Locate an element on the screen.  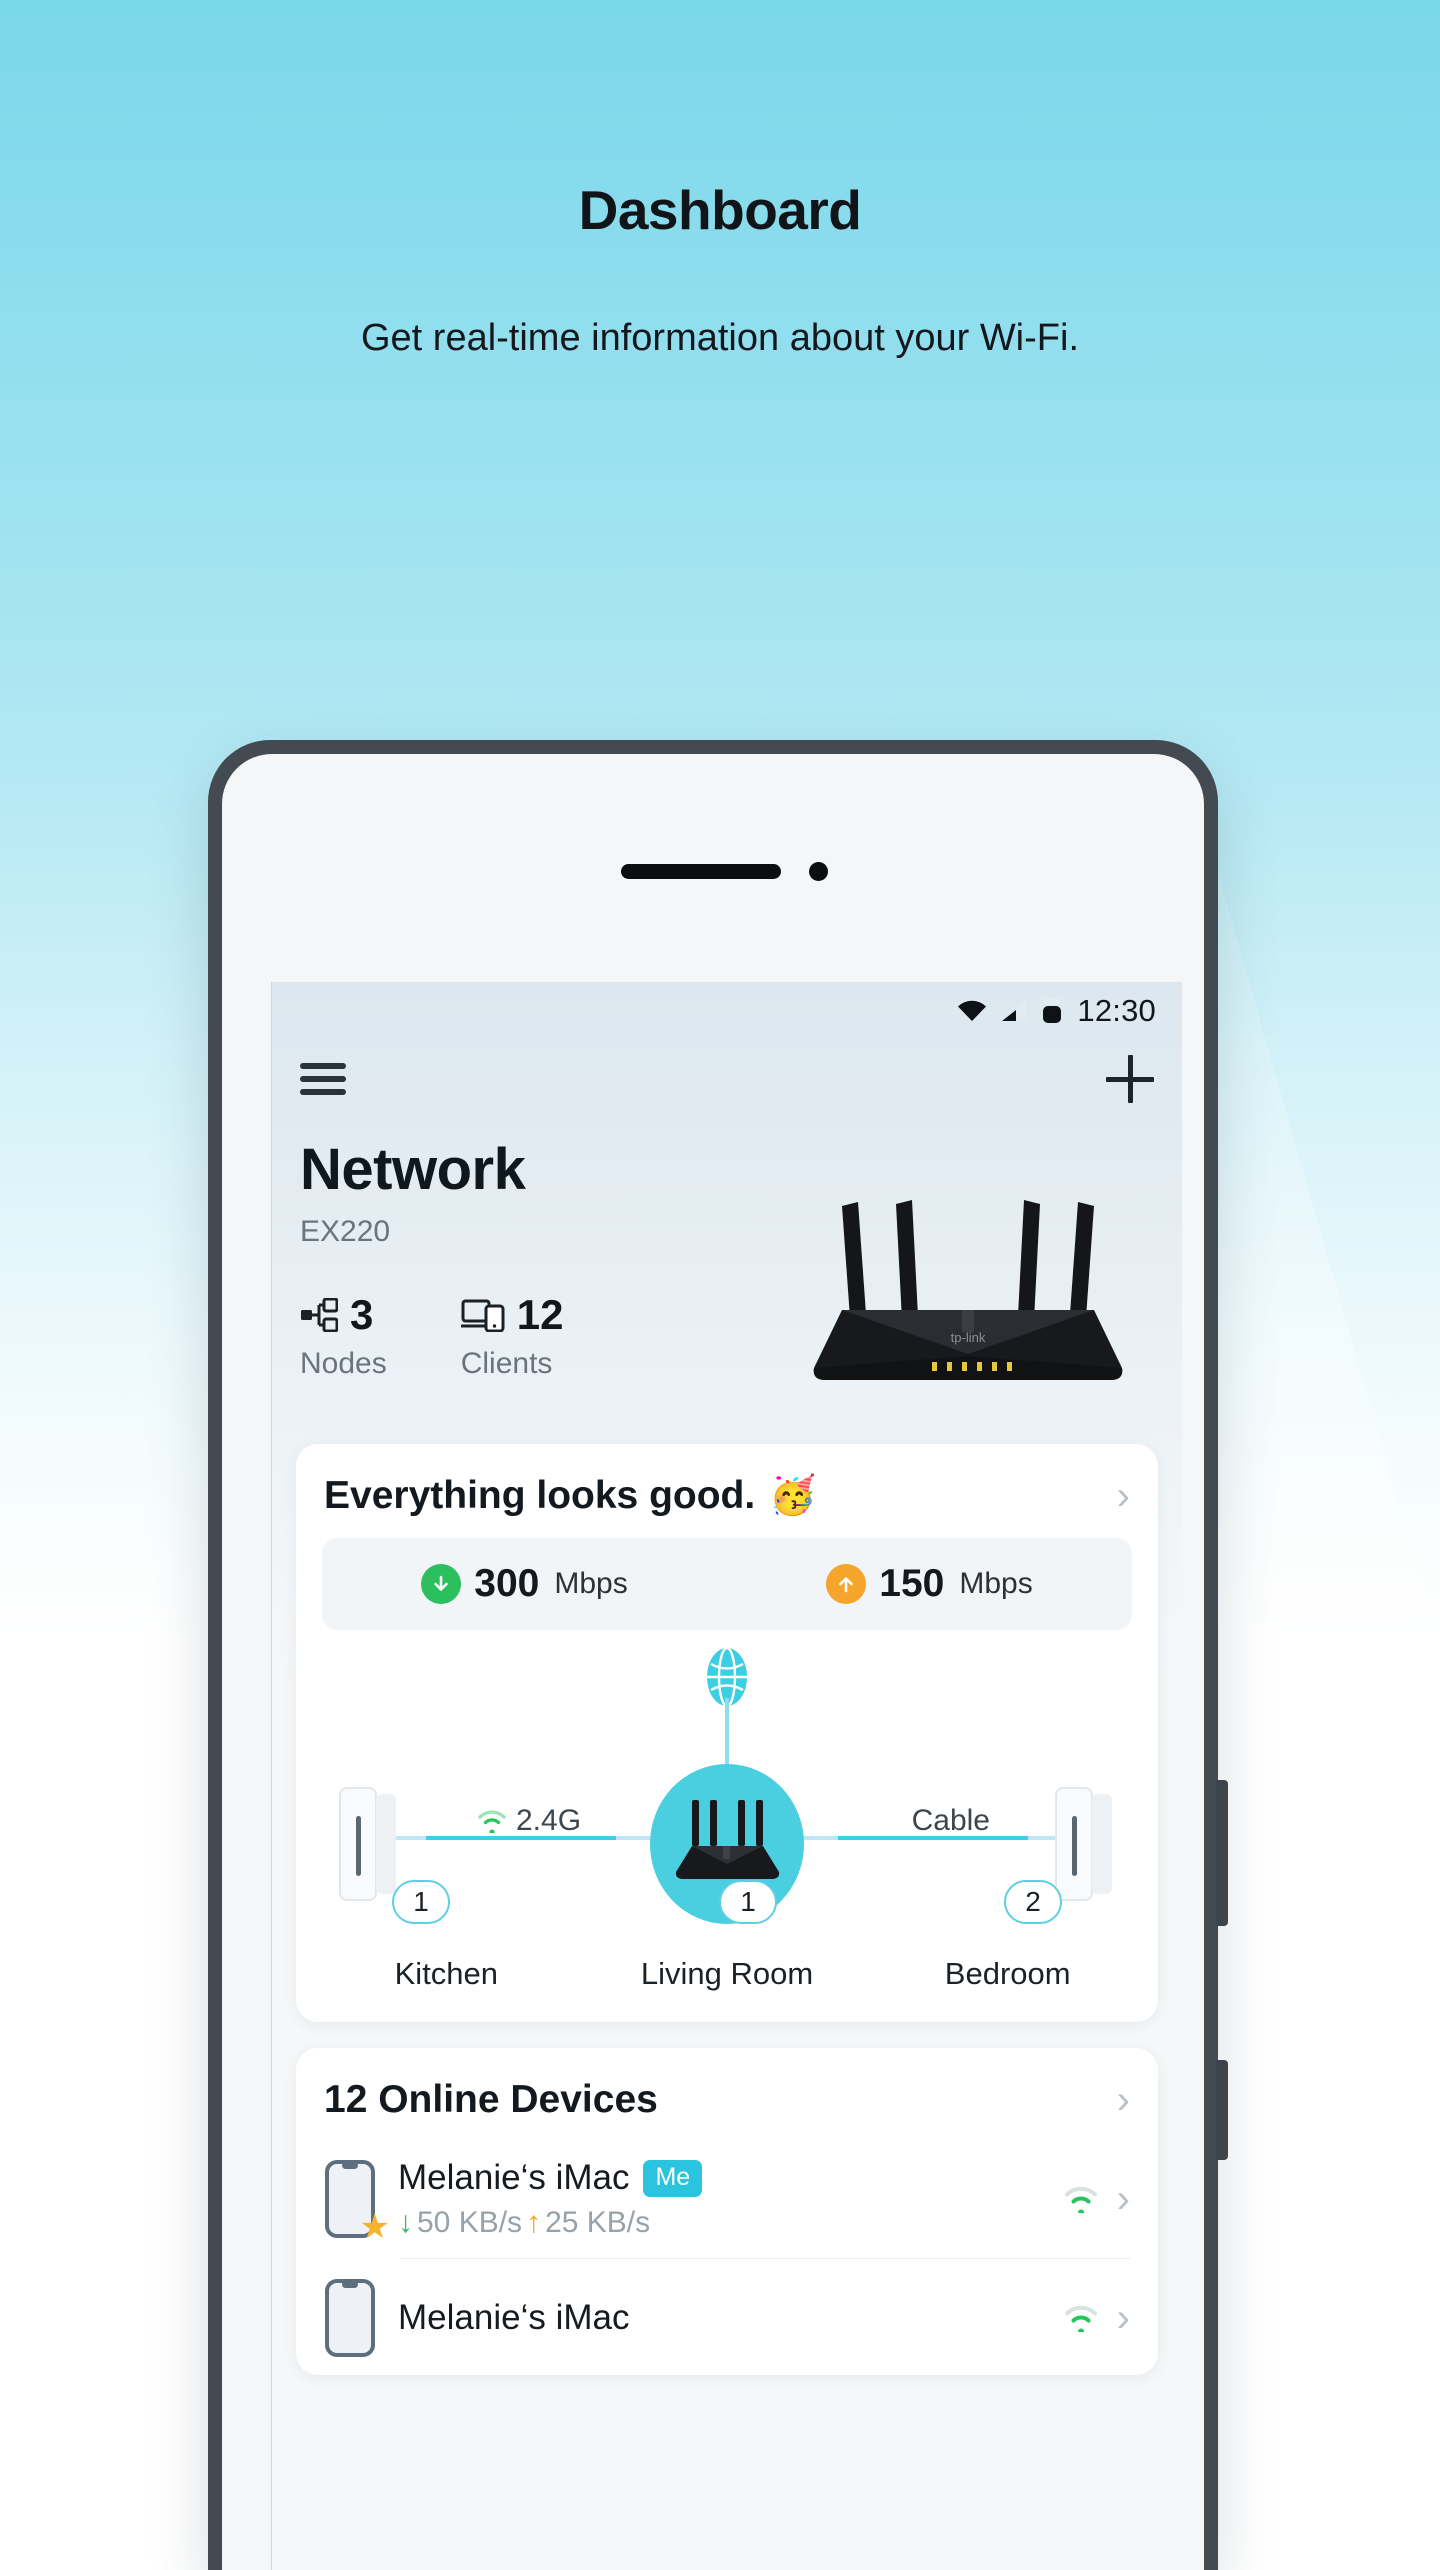
phone-device-icon: ★ is located at coordinates (357, 2202).